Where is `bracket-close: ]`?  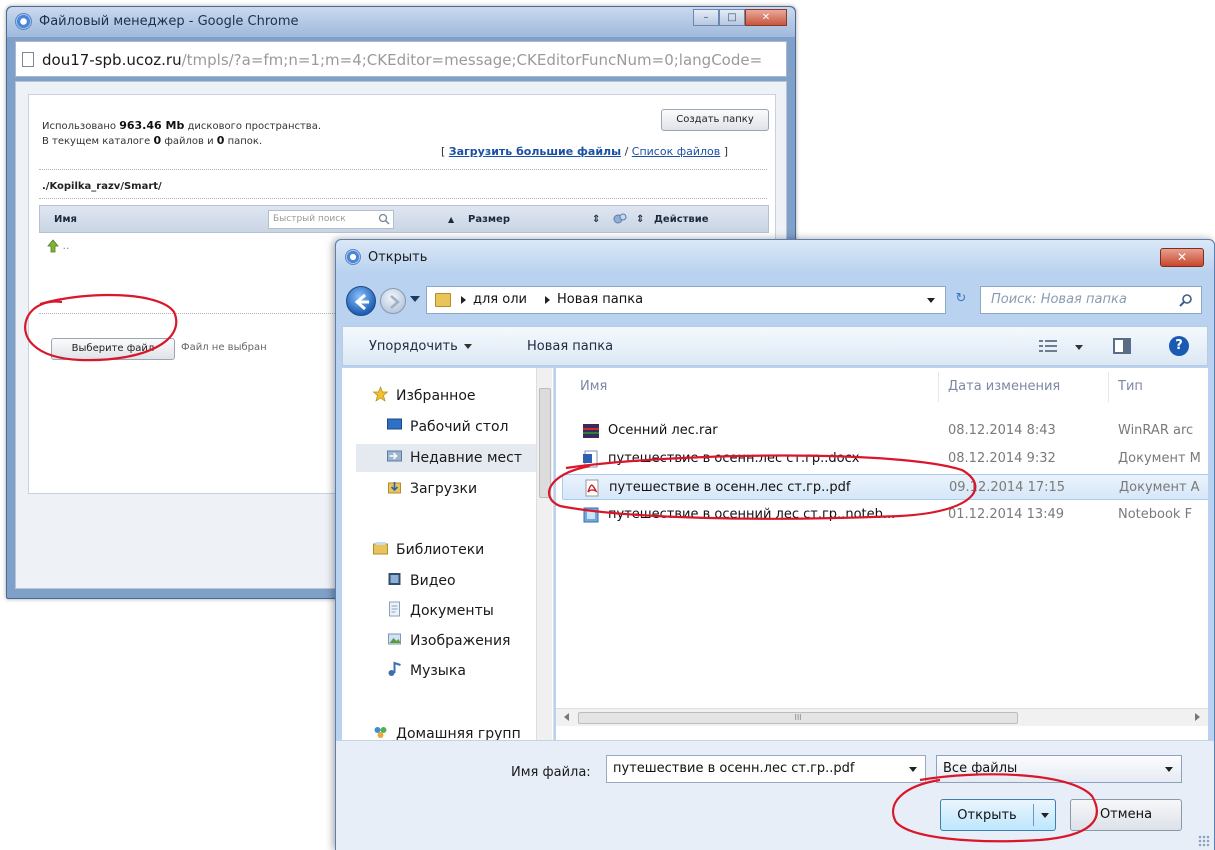
bracket-close: ] is located at coordinates (724, 151).